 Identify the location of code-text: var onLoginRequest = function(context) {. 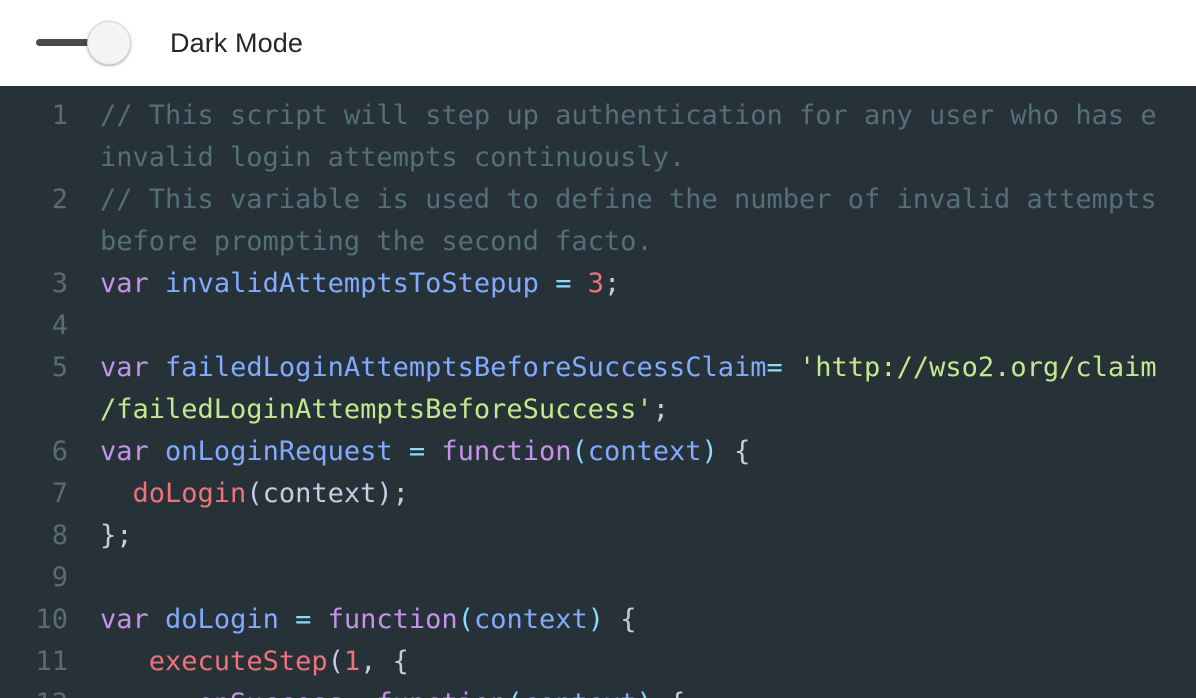
(409, 452).